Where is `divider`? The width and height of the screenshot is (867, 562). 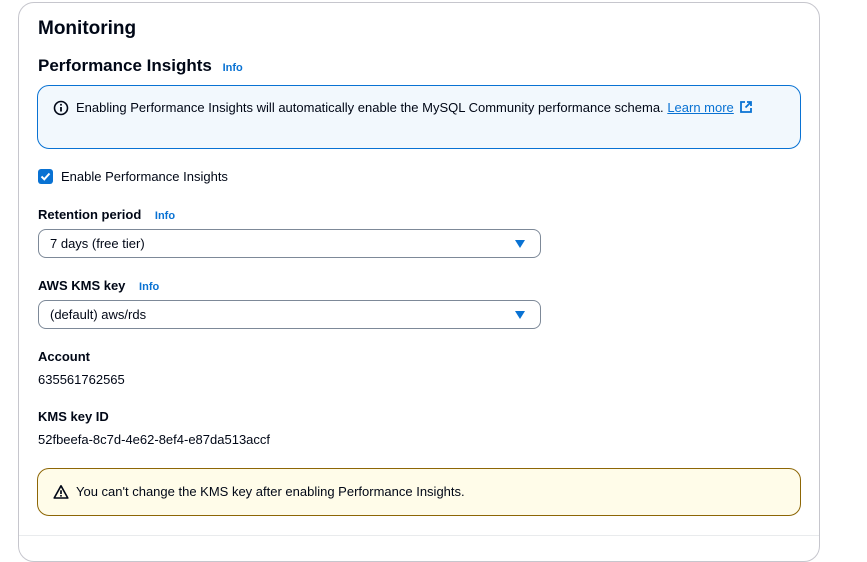 divider is located at coordinates (419, 535).